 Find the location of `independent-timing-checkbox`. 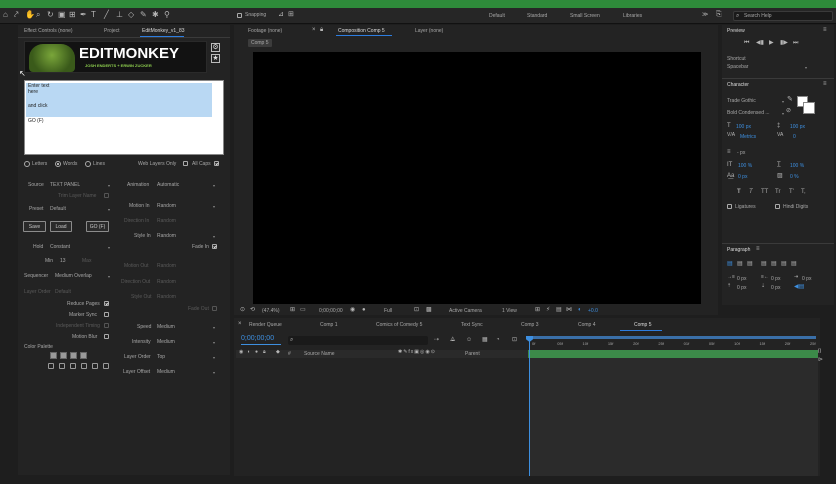

independent-timing-checkbox is located at coordinates (106, 325).